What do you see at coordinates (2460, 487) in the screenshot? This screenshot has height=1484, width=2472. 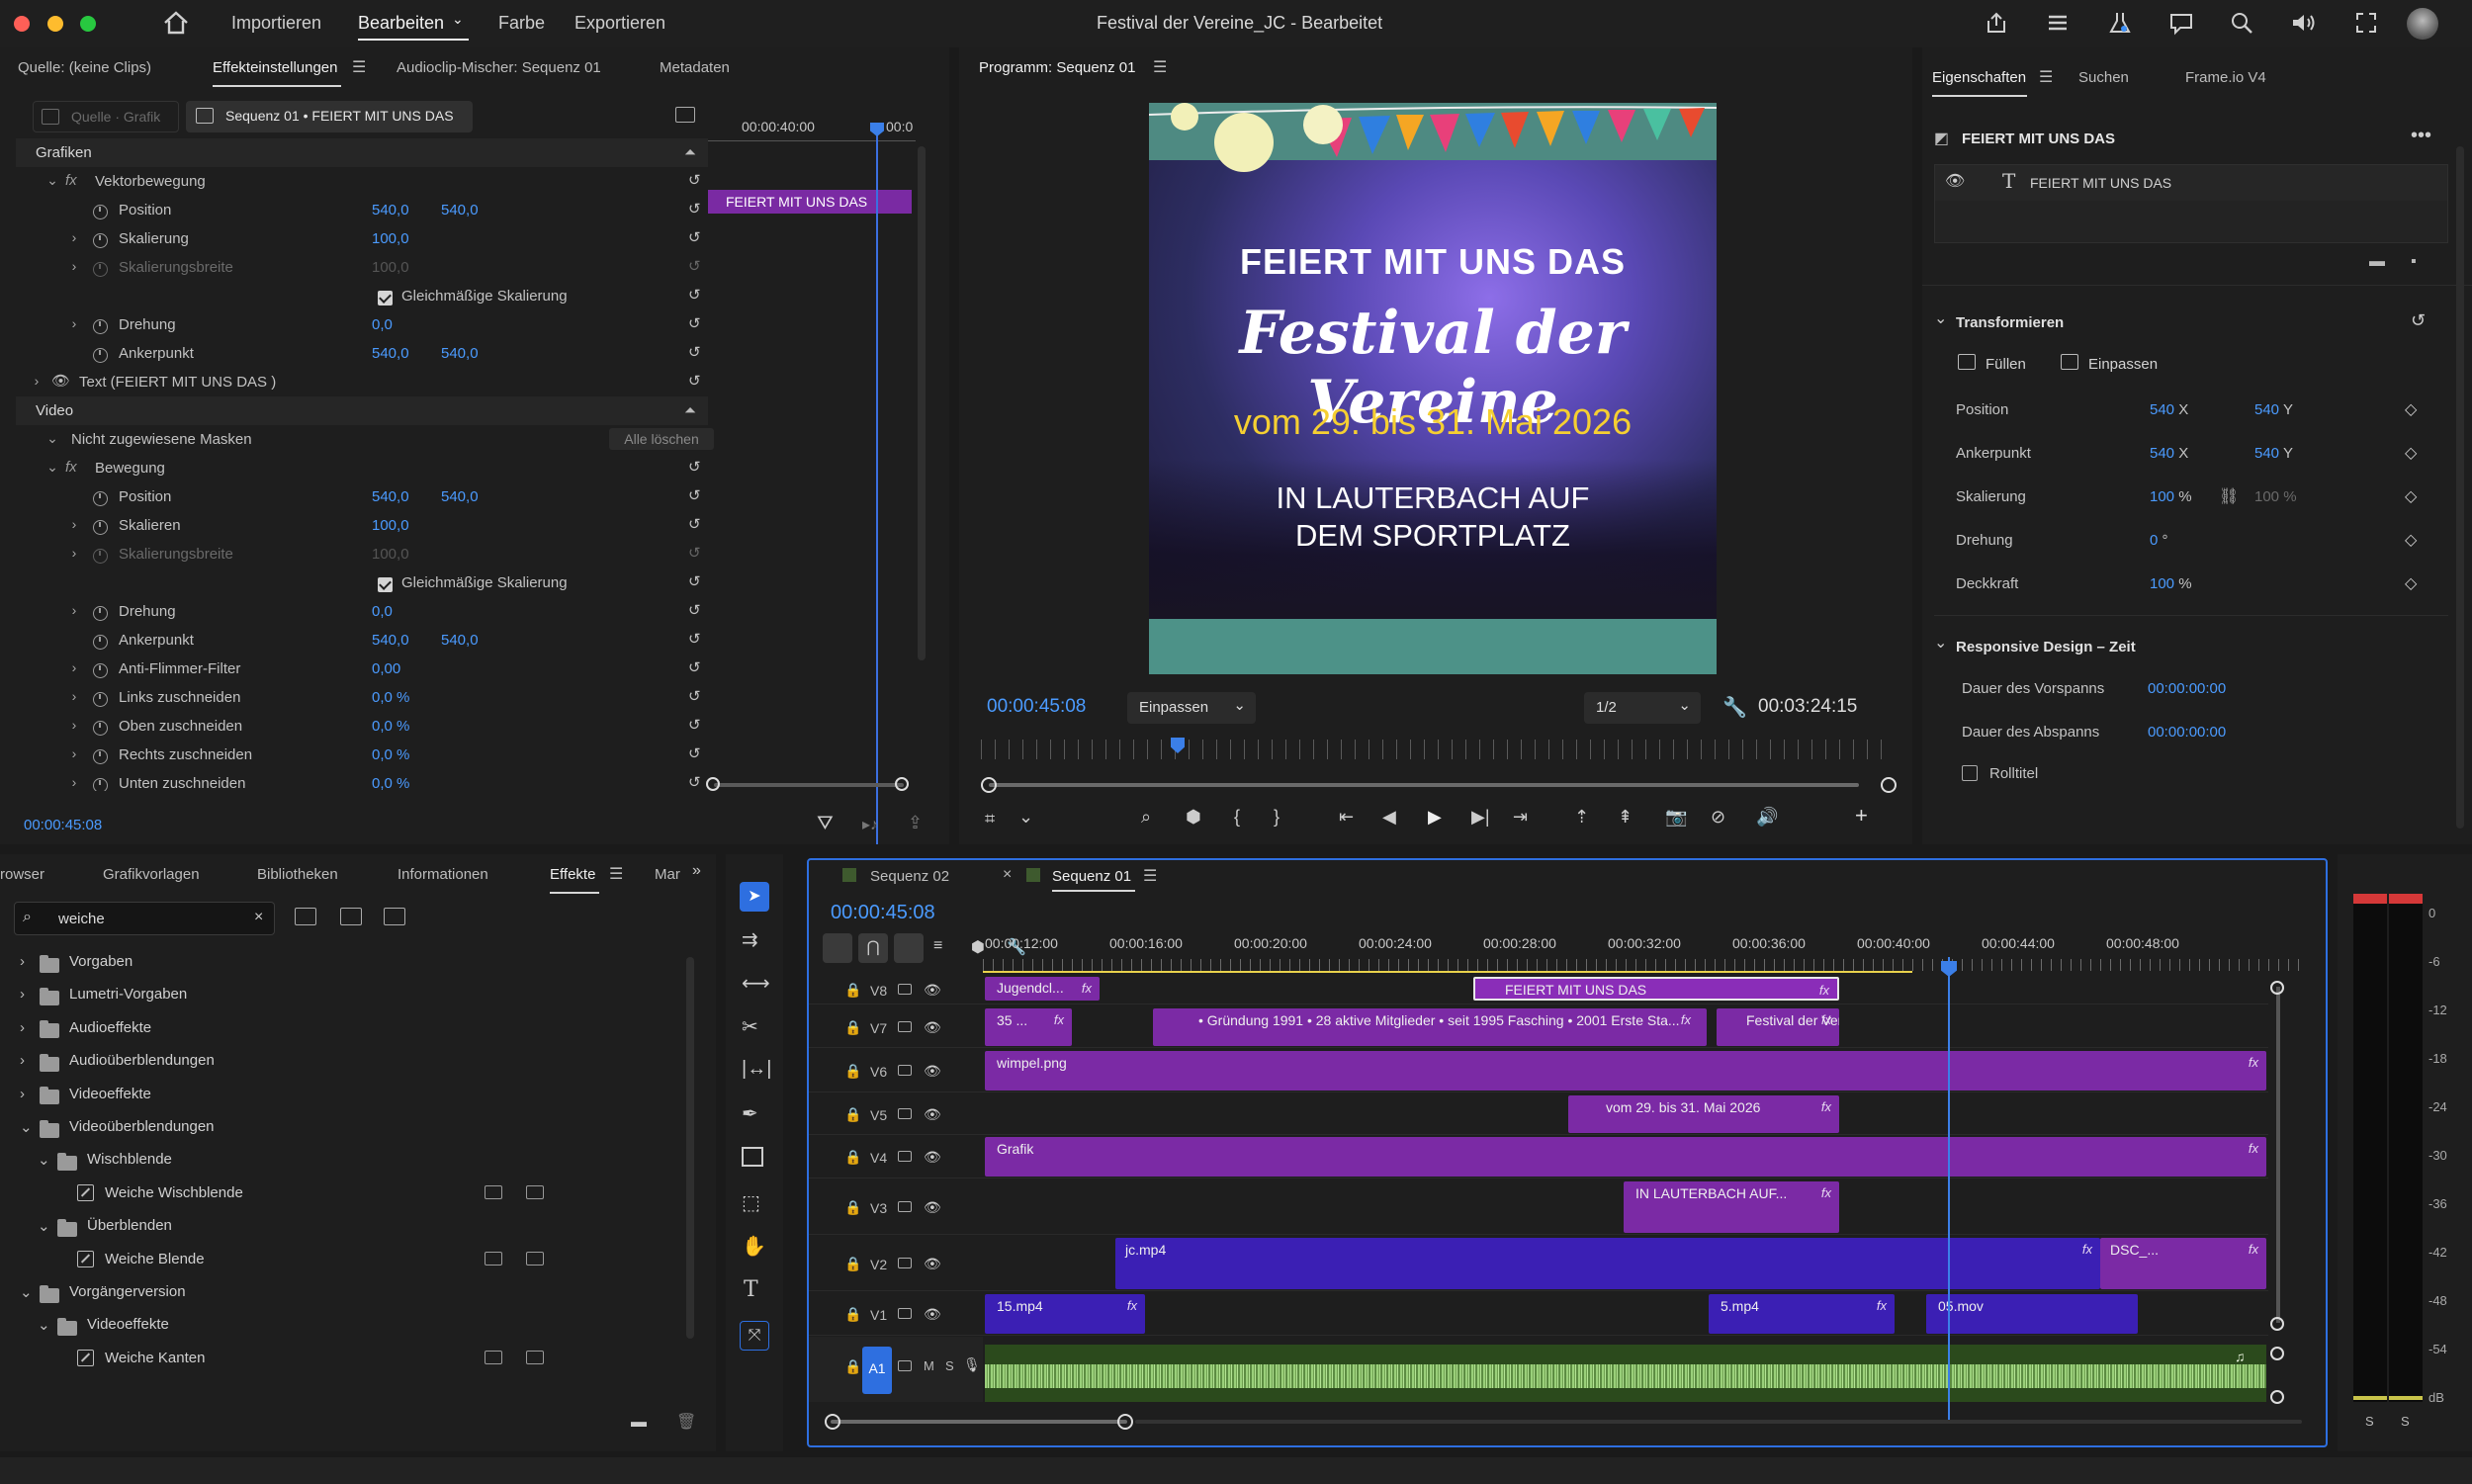 I see `properties-scrollbar` at bounding box center [2460, 487].